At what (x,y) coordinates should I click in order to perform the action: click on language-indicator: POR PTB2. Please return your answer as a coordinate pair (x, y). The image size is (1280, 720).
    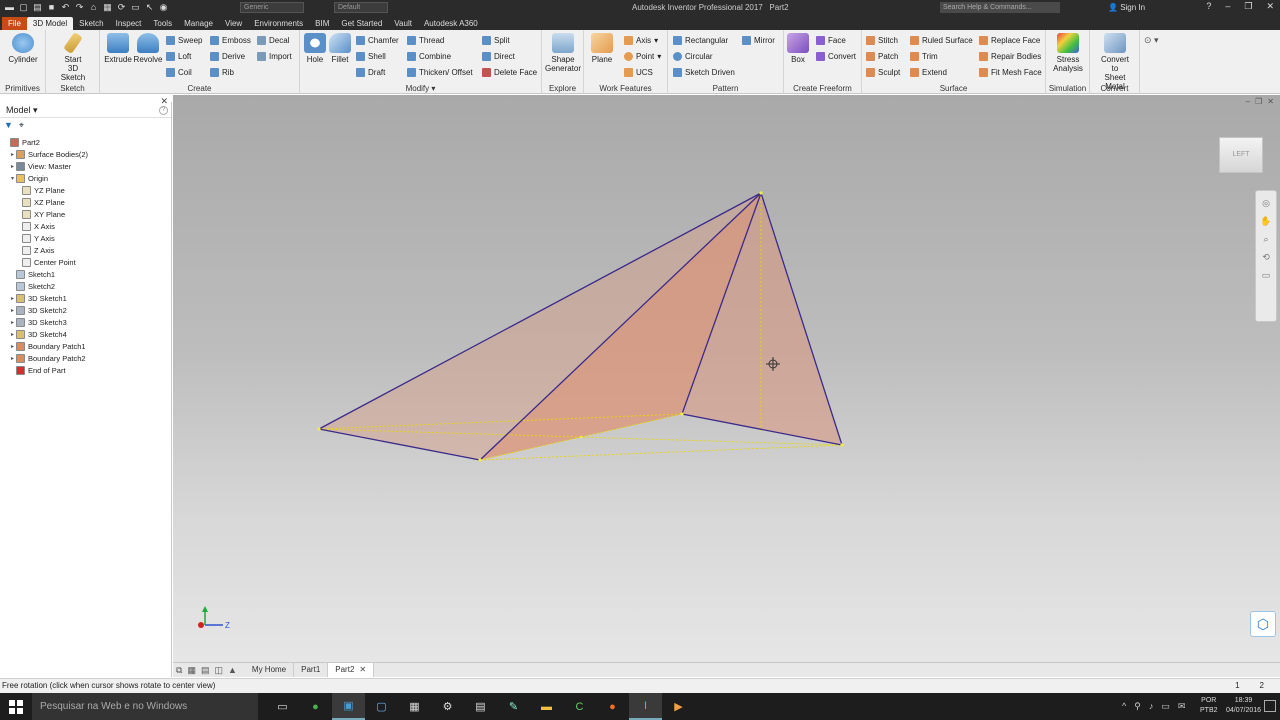
    Looking at the image, I should click on (1209, 706).